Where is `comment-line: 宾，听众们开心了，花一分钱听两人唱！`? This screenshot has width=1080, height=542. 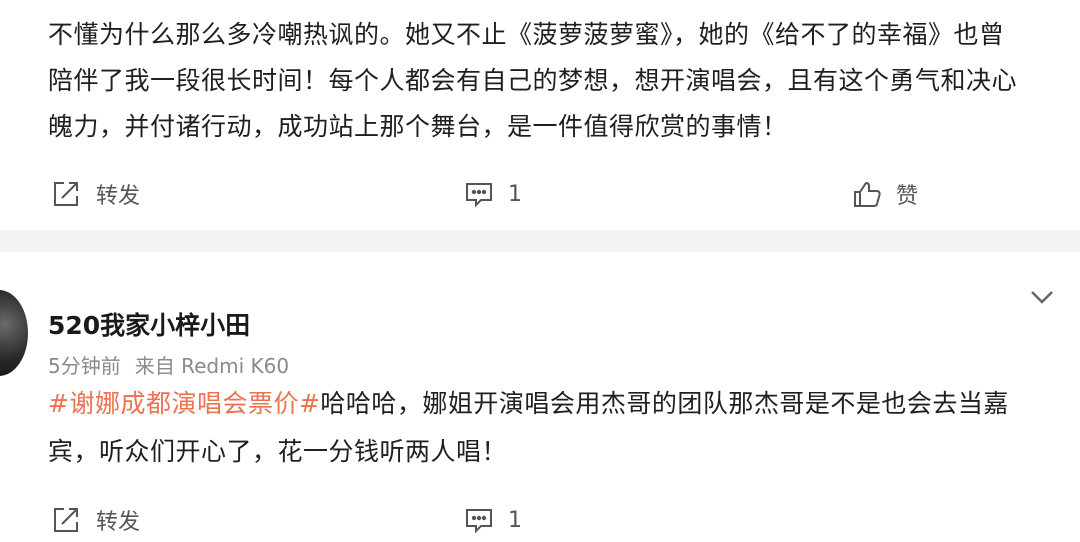 comment-line: 宾，听众们开心了，花一分钱听两人唱！ is located at coordinates (278, 451).